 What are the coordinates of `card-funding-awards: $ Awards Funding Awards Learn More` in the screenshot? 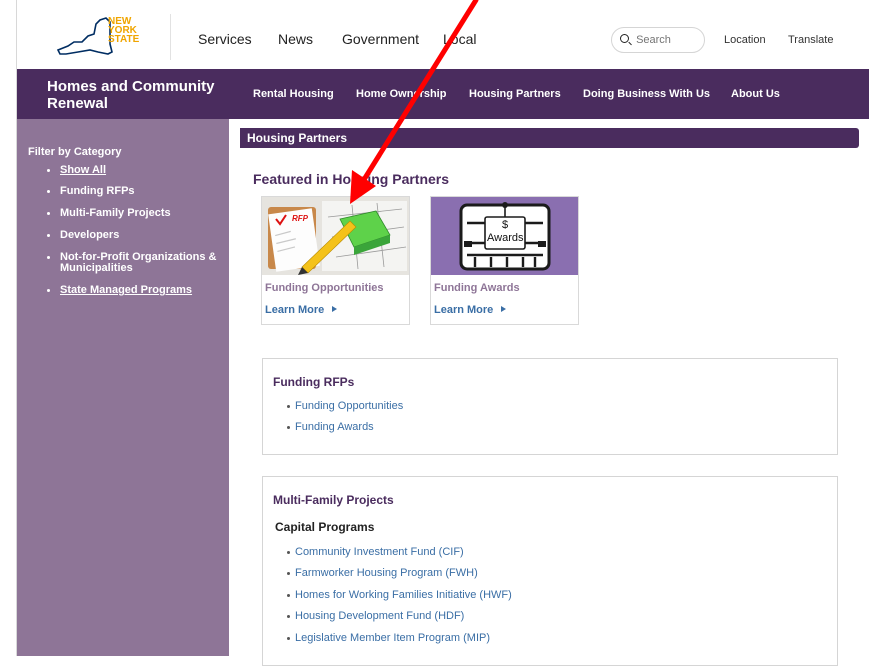 It's located at (504, 260).